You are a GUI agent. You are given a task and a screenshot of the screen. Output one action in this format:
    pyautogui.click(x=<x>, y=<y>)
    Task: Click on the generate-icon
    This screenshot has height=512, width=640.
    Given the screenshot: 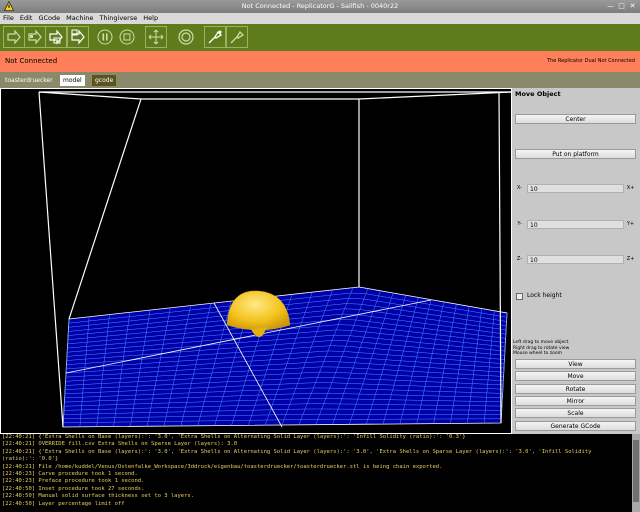 What is the action you would take?
    pyautogui.click(x=215, y=37)
    